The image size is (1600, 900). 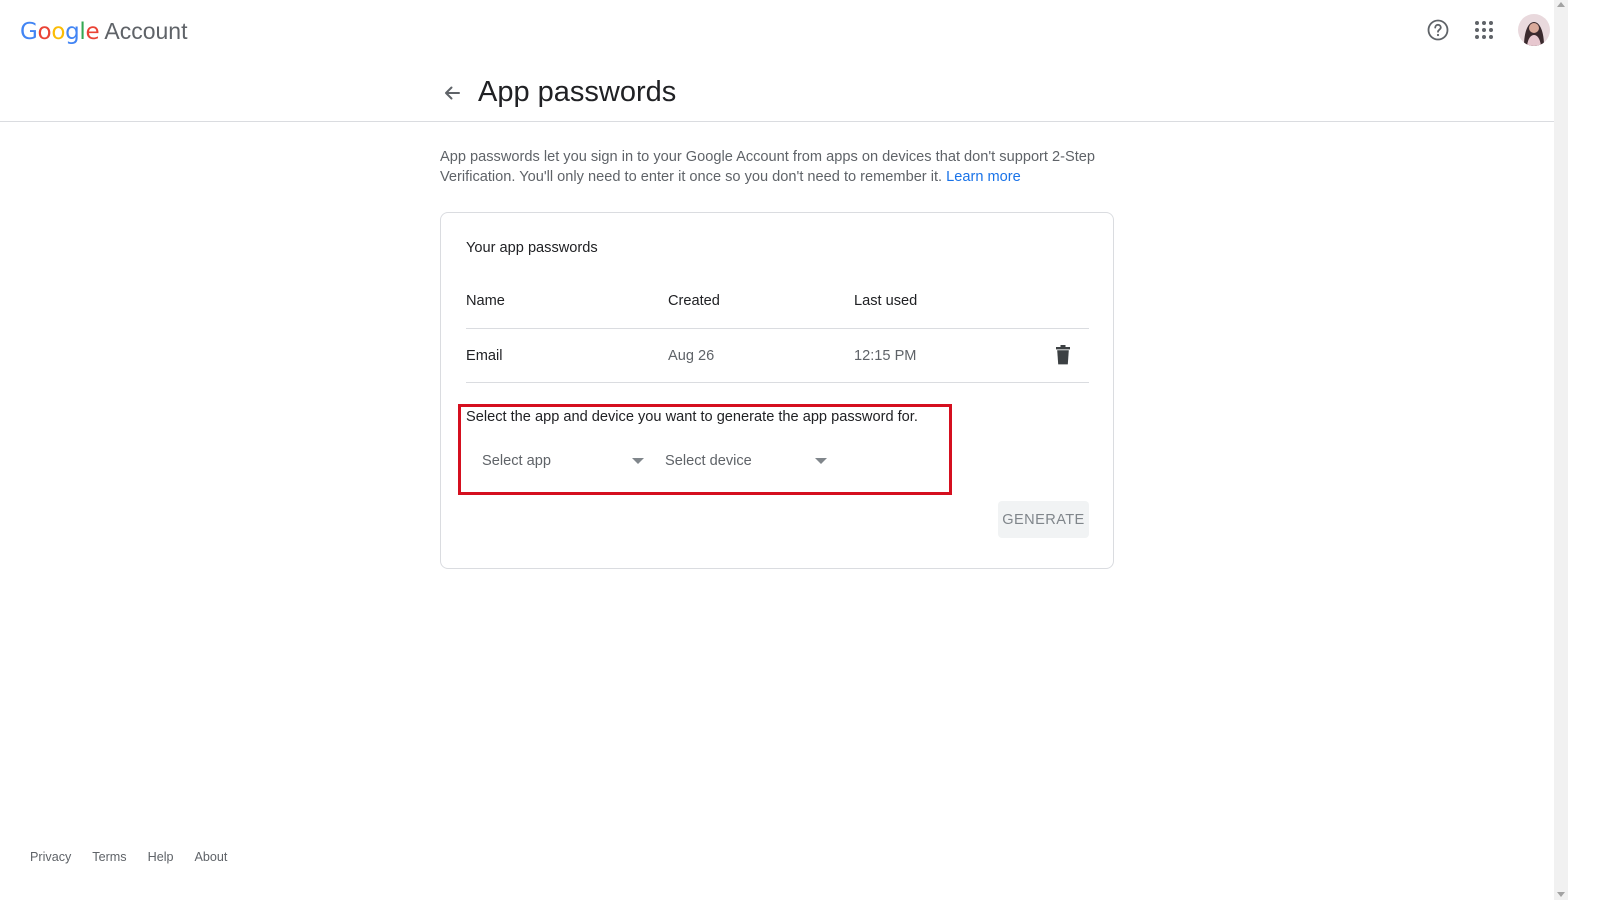 I want to click on footer-links: Privacy Terms Help About, so click(x=128, y=857).